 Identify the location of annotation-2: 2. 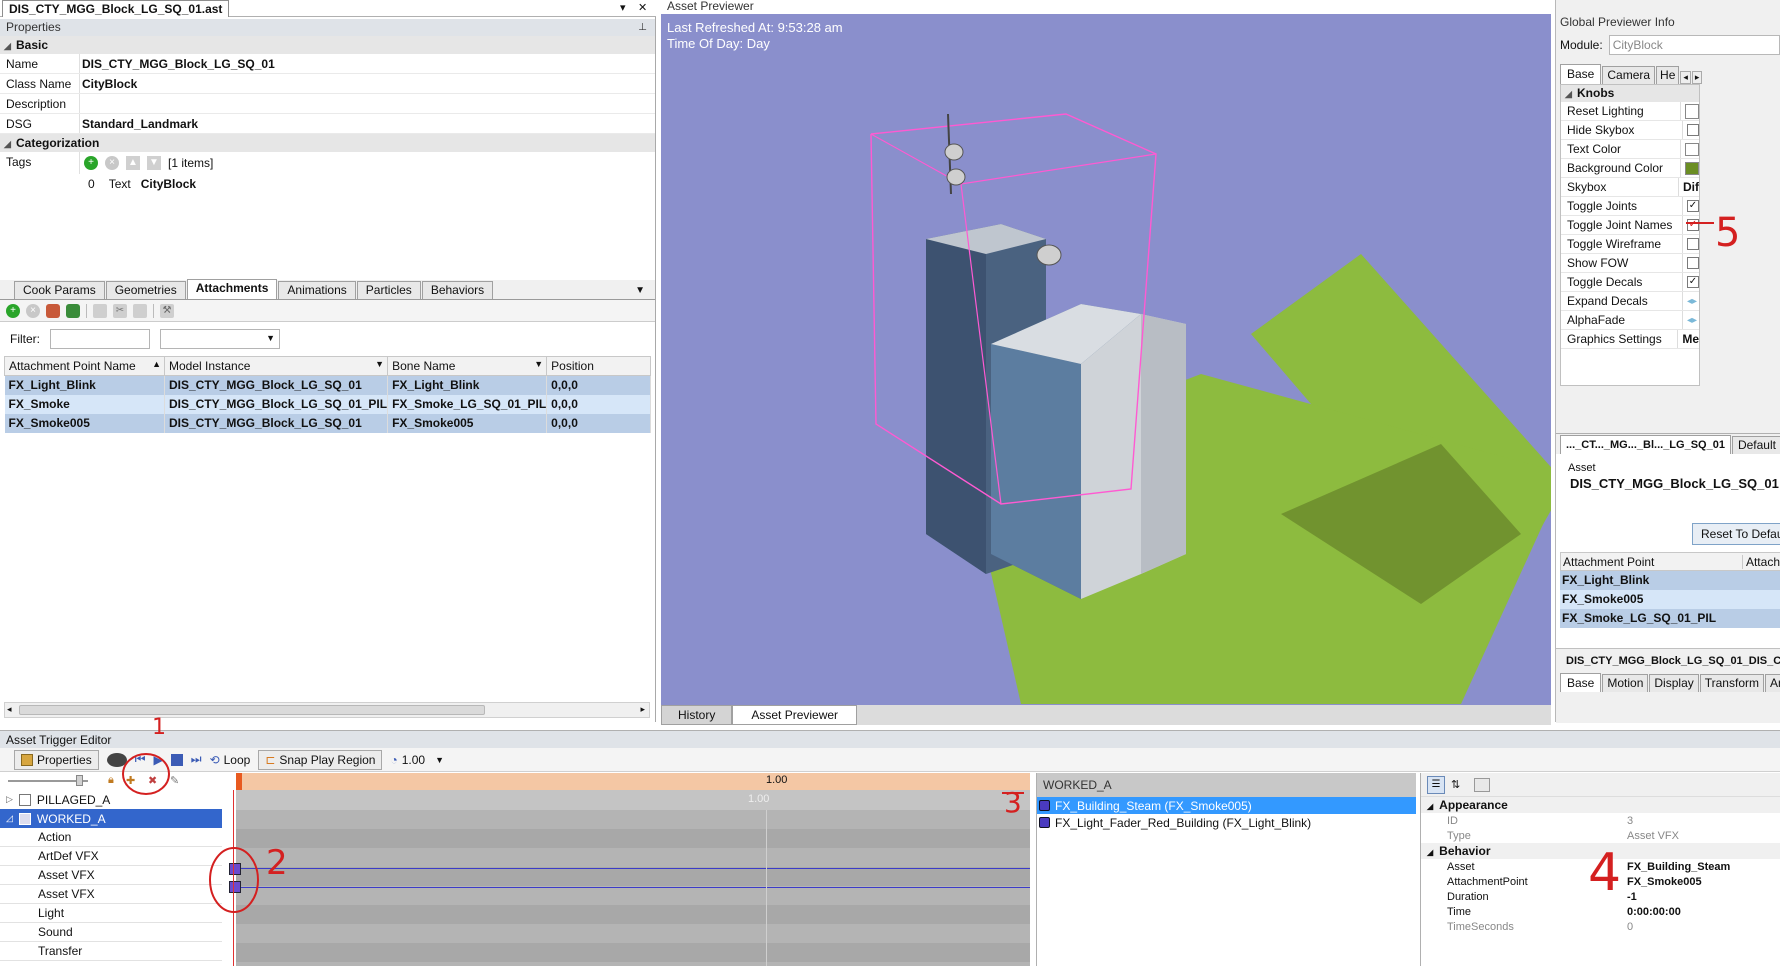
(277, 863).